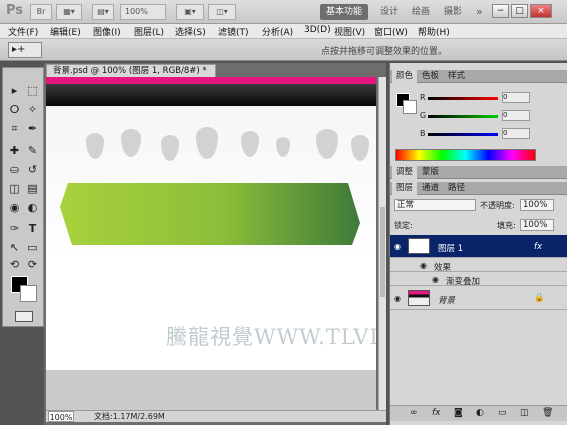 This screenshot has width=567, height=425. What do you see at coordinates (435, 205) in the screenshot?
I see `blend-mode-select: 正常` at bounding box center [435, 205].